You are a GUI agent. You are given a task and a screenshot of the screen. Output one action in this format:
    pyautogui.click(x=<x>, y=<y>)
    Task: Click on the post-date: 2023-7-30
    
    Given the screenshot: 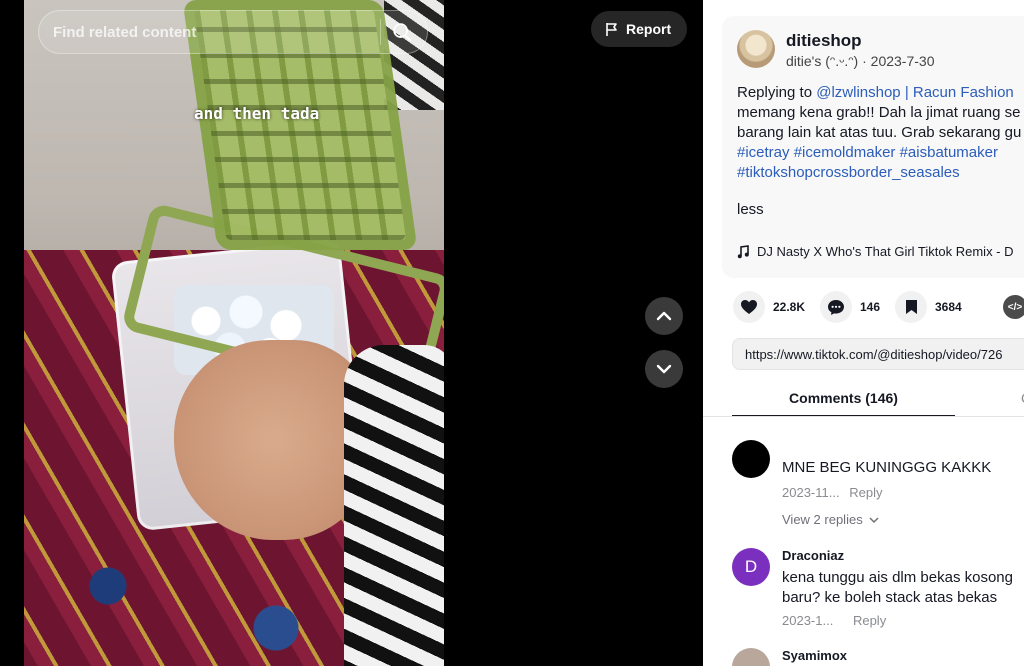 What is the action you would take?
    pyautogui.click(x=902, y=61)
    